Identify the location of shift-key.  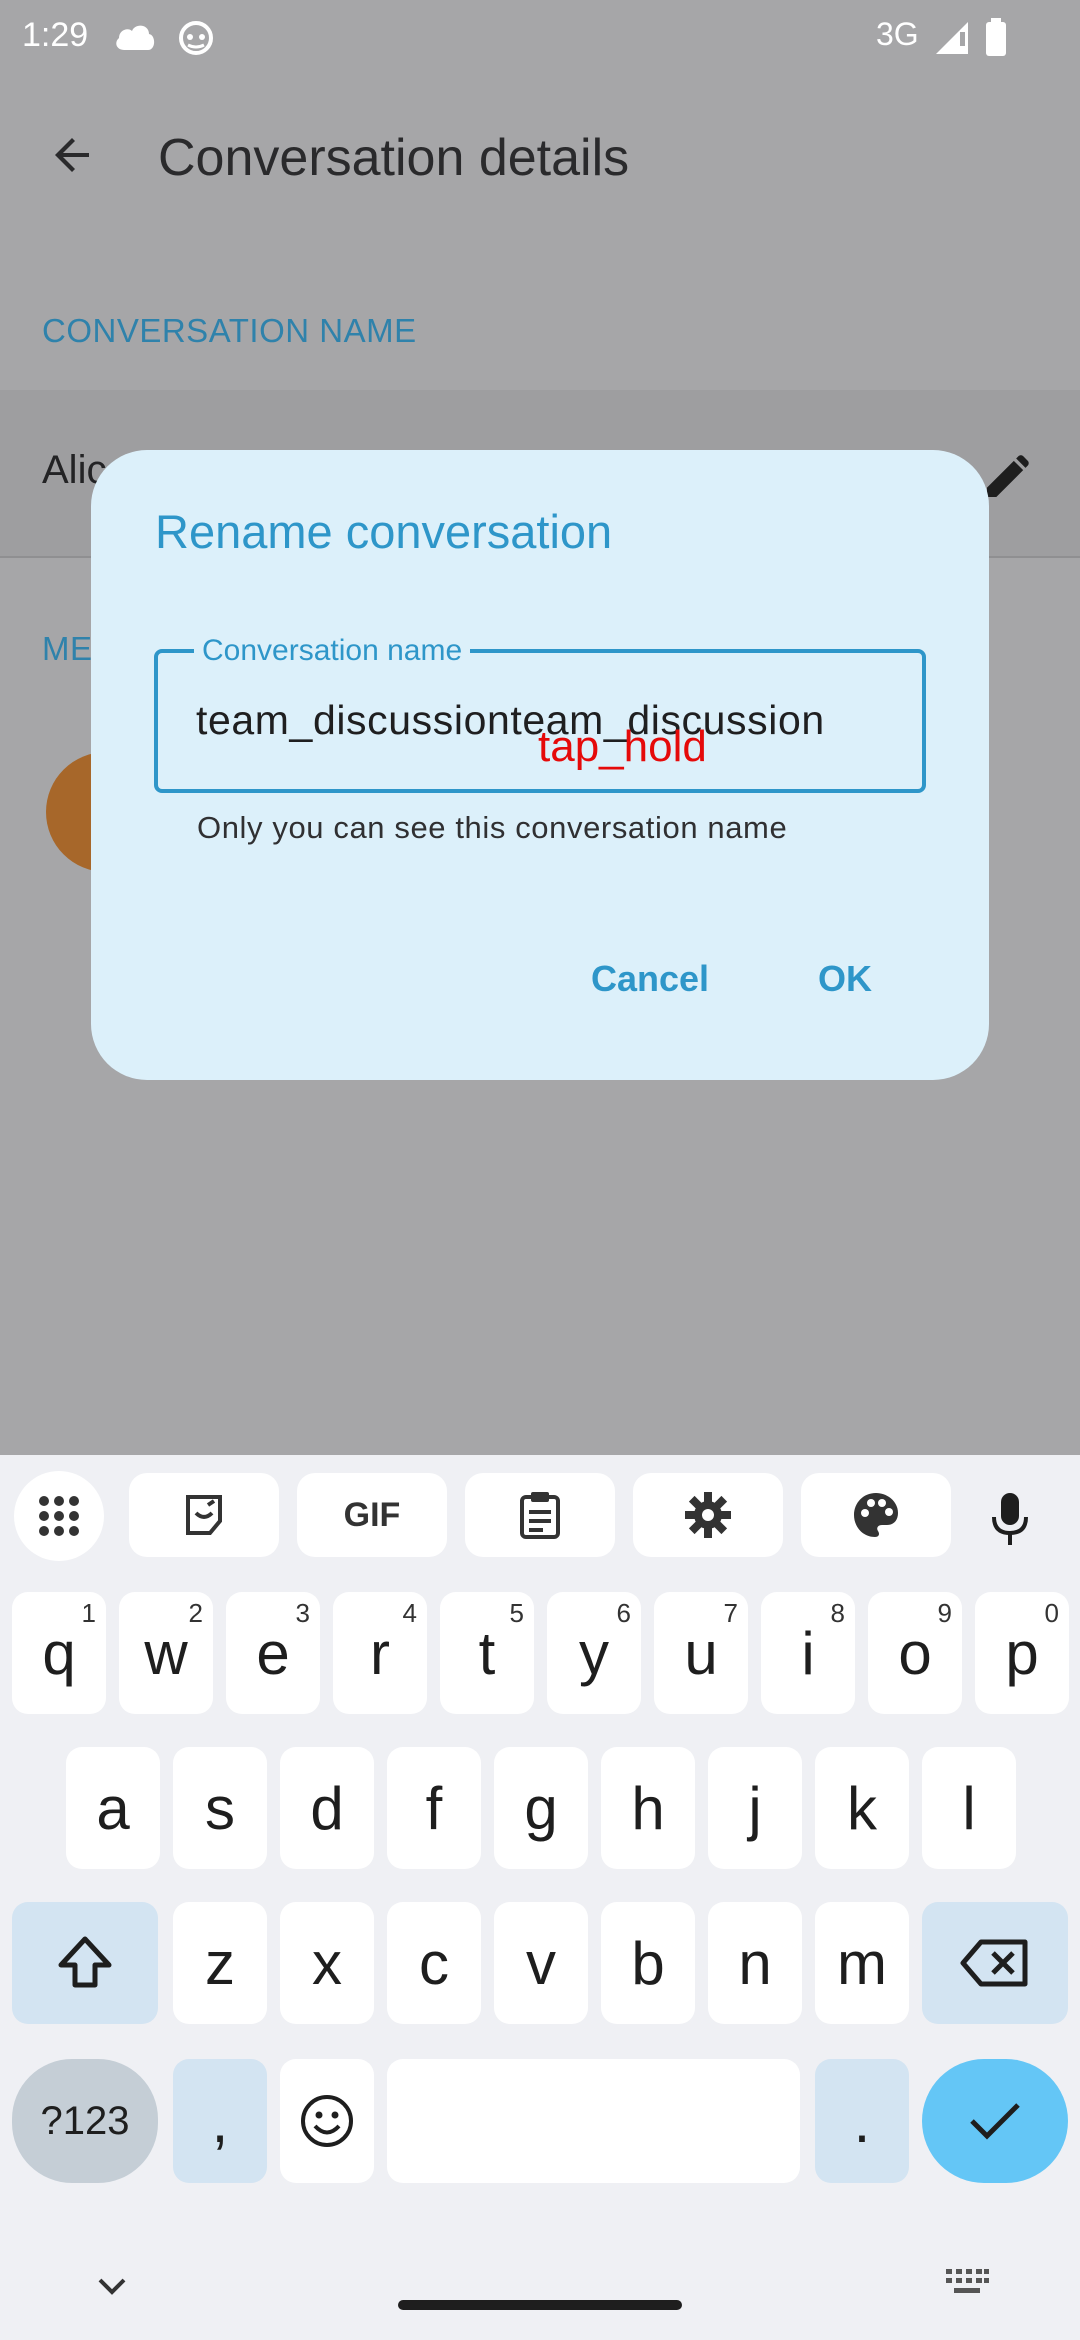
(85, 1963).